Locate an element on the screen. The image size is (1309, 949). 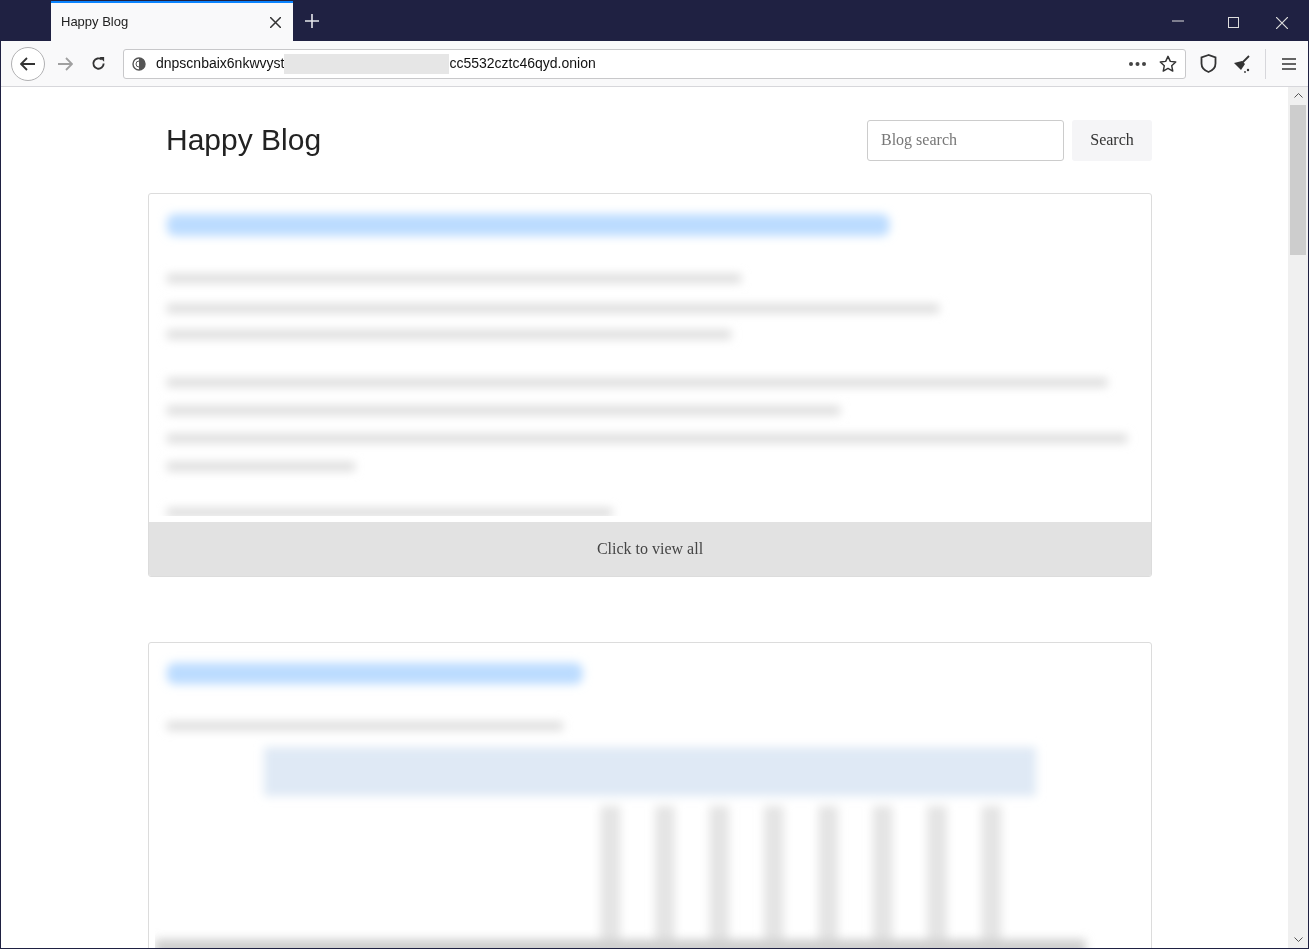
browser-tab: Happy Blog is located at coordinates (172, 21).